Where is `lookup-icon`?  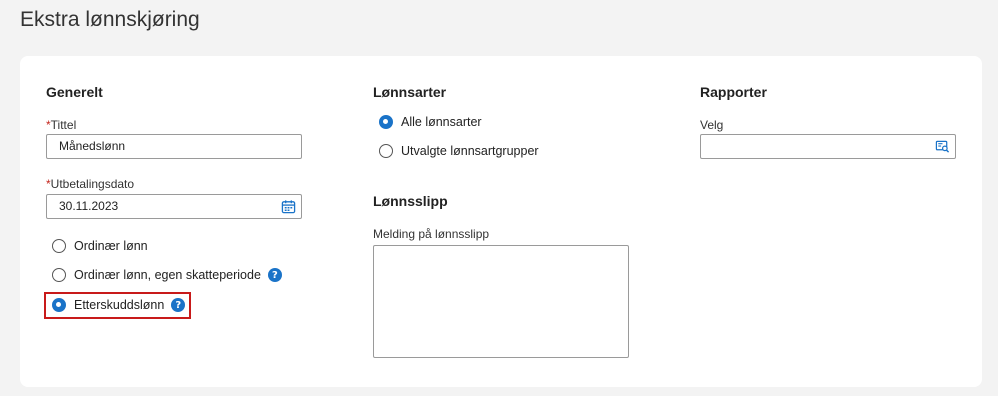
lookup-icon is located at coordinates (942, 146).